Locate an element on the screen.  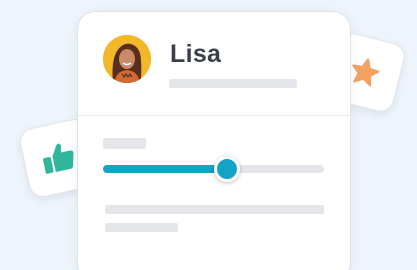
thumbs-up-icon is located at coordinates (58, 158).